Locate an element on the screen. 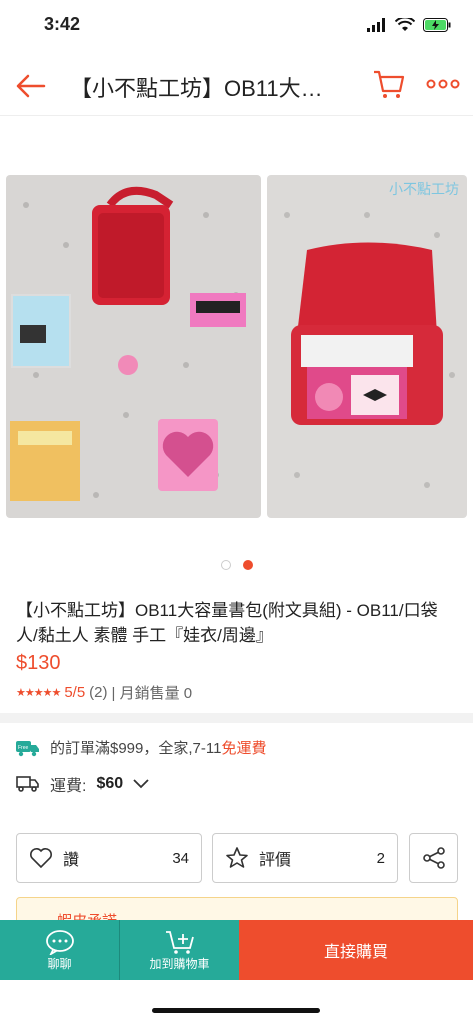 The width and height of the screenshot is (473, 1024). signal-icon is located at coordinates (376, 25).